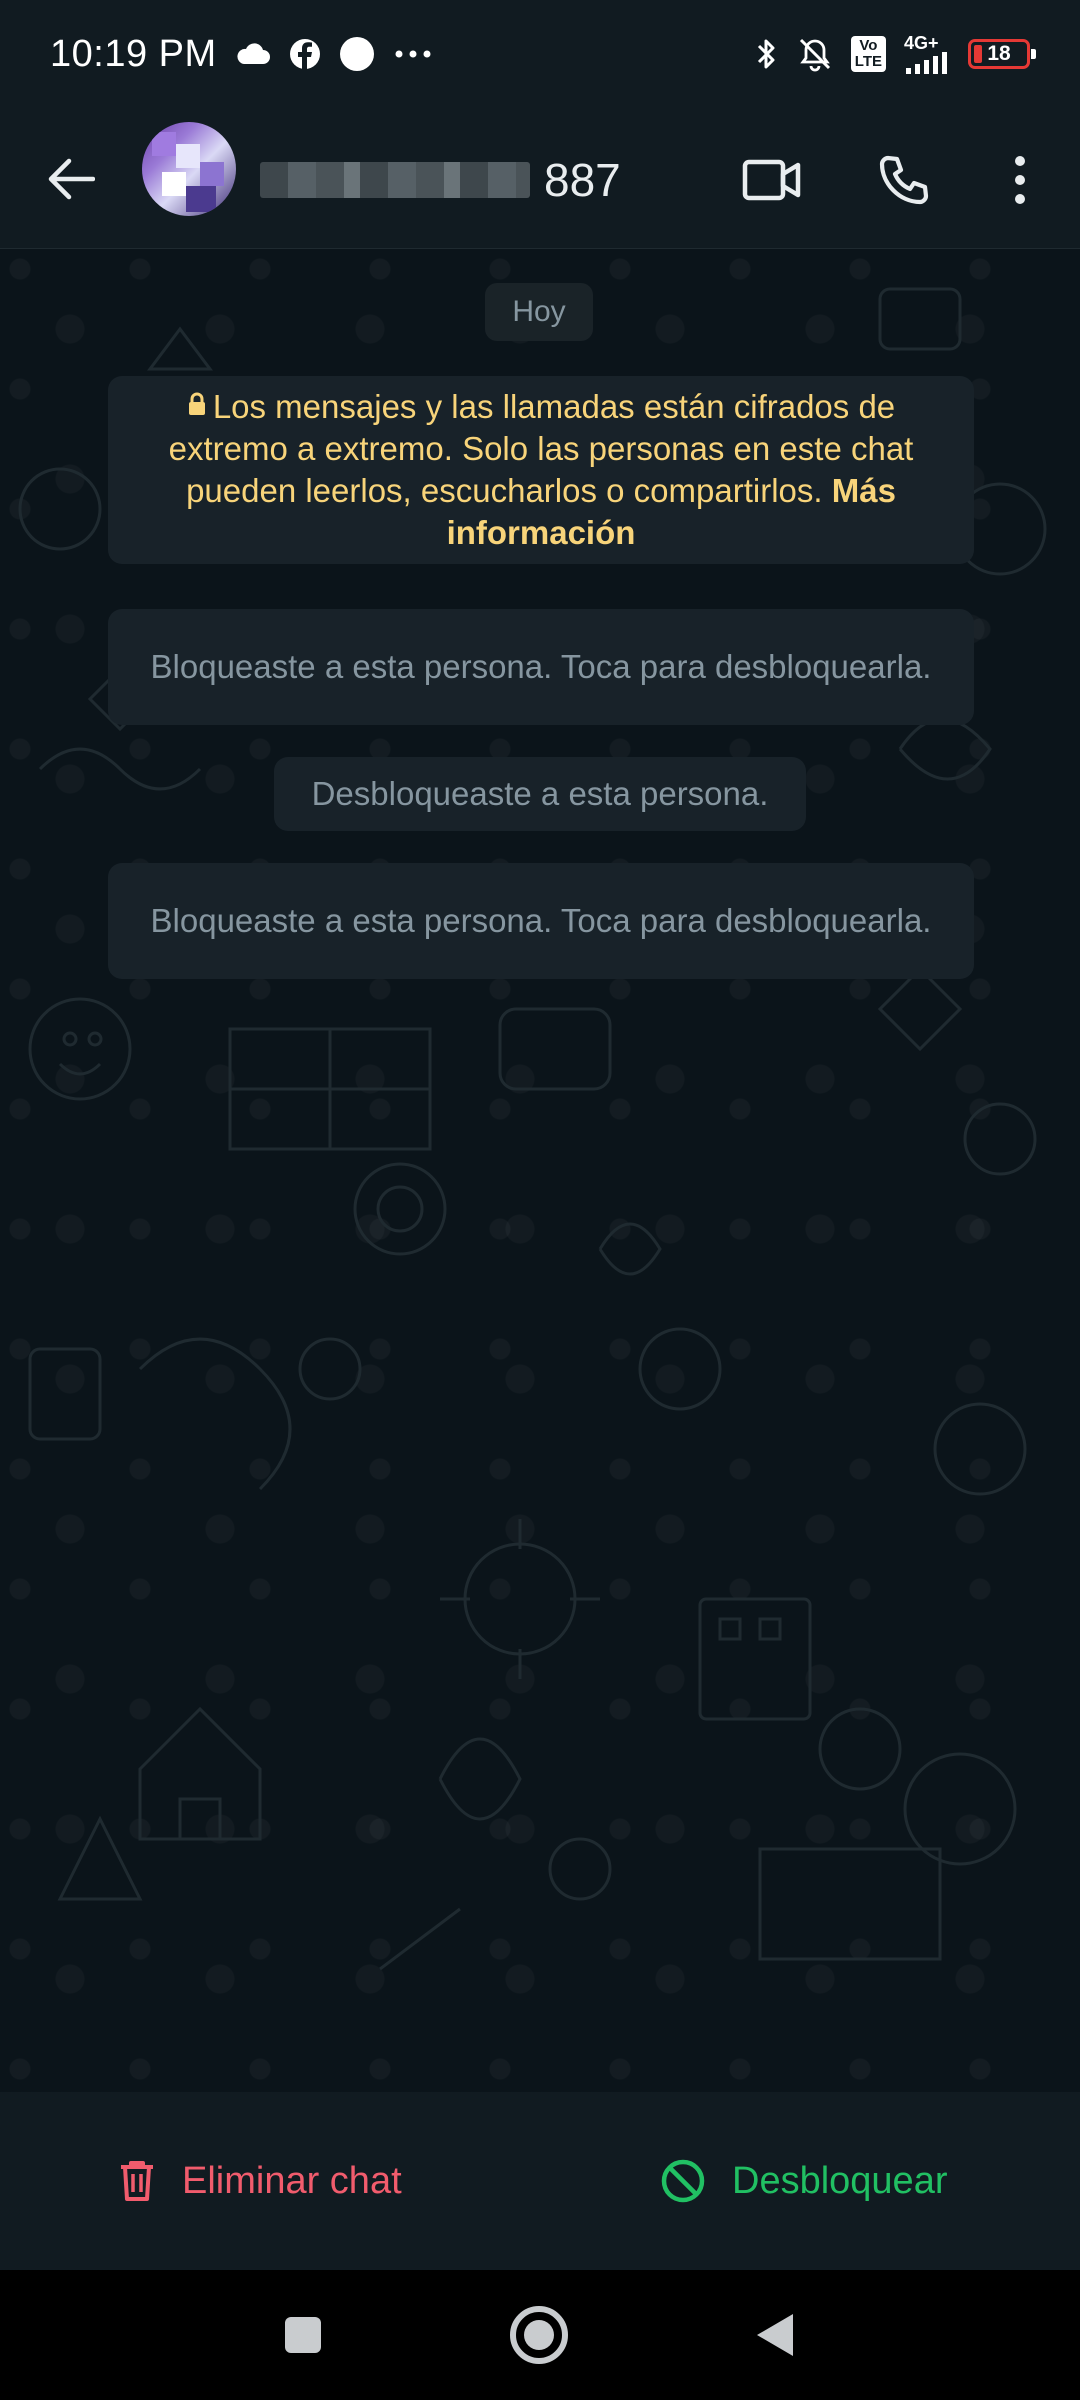 This screenshot has height=2400, width=1080. I want to click on delete-chat-label: Eliminar chat, so click(292, 2180).